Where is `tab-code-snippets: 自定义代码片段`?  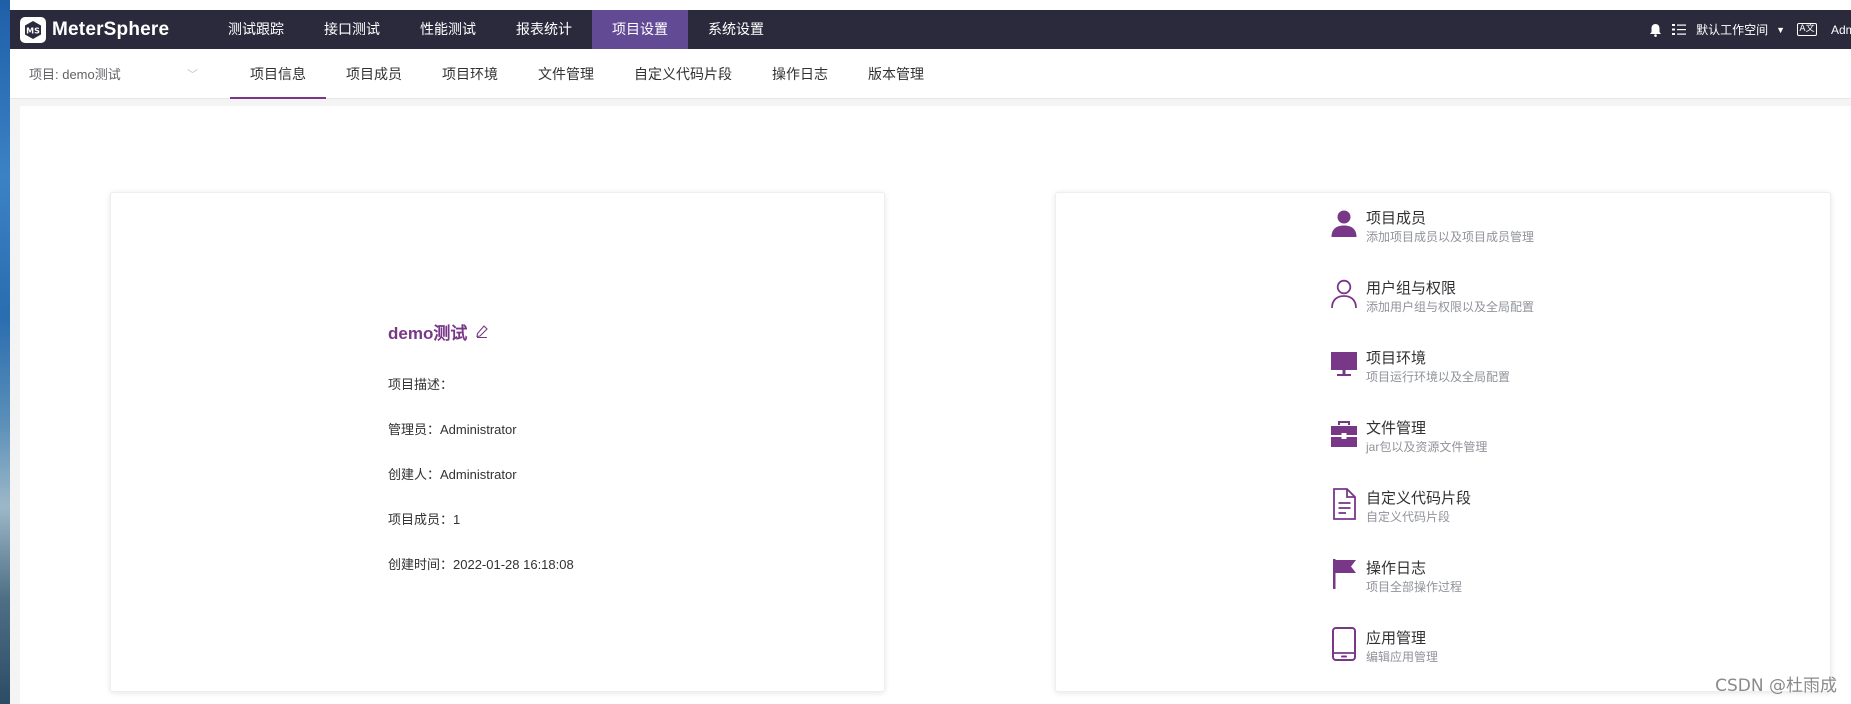
tab-code-snippets: 自定义代码片段 is located at coordinates (683, 74).